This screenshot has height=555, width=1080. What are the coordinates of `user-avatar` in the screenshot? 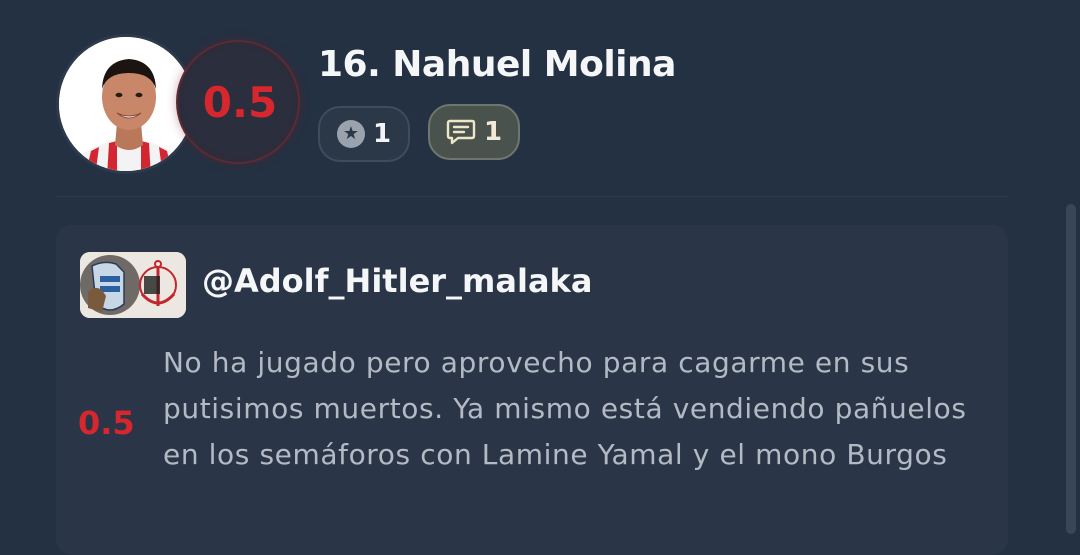 It's located at (133, 285).